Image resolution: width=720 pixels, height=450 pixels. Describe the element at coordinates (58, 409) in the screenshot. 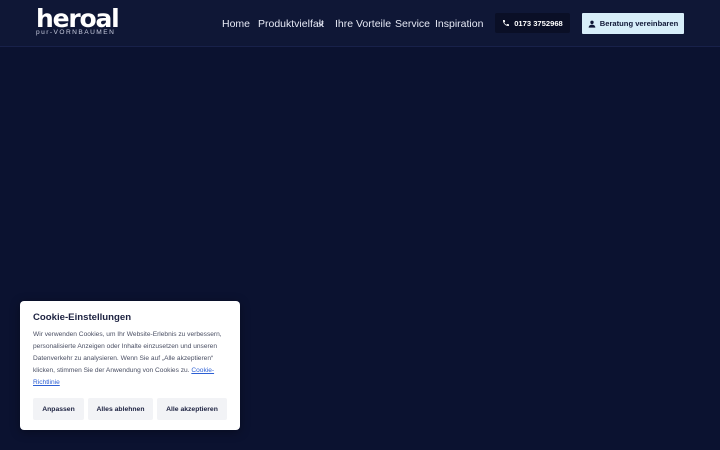

I see `customize-button: Anpassen` at that location.